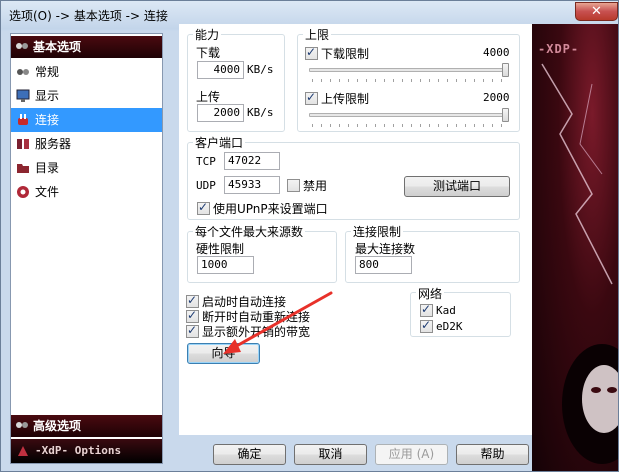 This screenshot has width=619, height=472. I want to click on upload-label: 上传, so click(208, 97).